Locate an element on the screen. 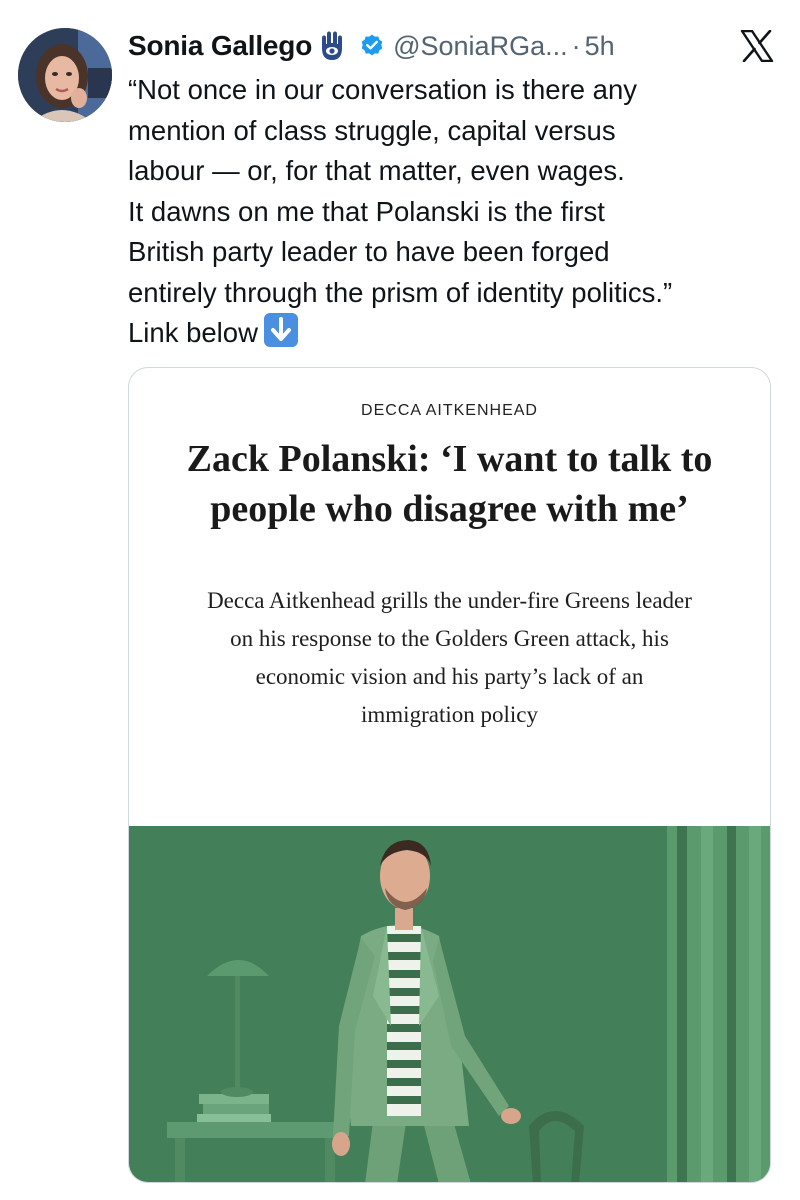 The width and height of the screenshot is (800, 1200). tweet-text-line-last: Link below is located at coordinates (458, 333).